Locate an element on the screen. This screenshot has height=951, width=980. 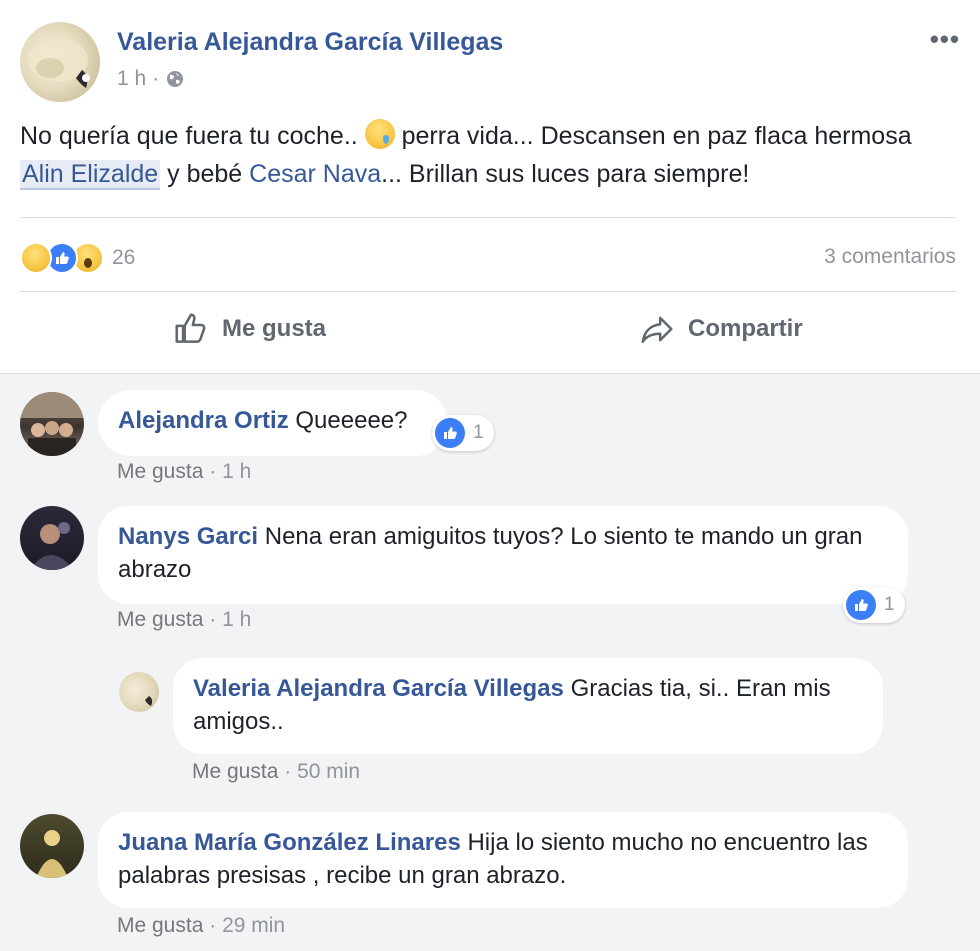
comment-author: Juana María González Linares is located at coordinates (289, 842).